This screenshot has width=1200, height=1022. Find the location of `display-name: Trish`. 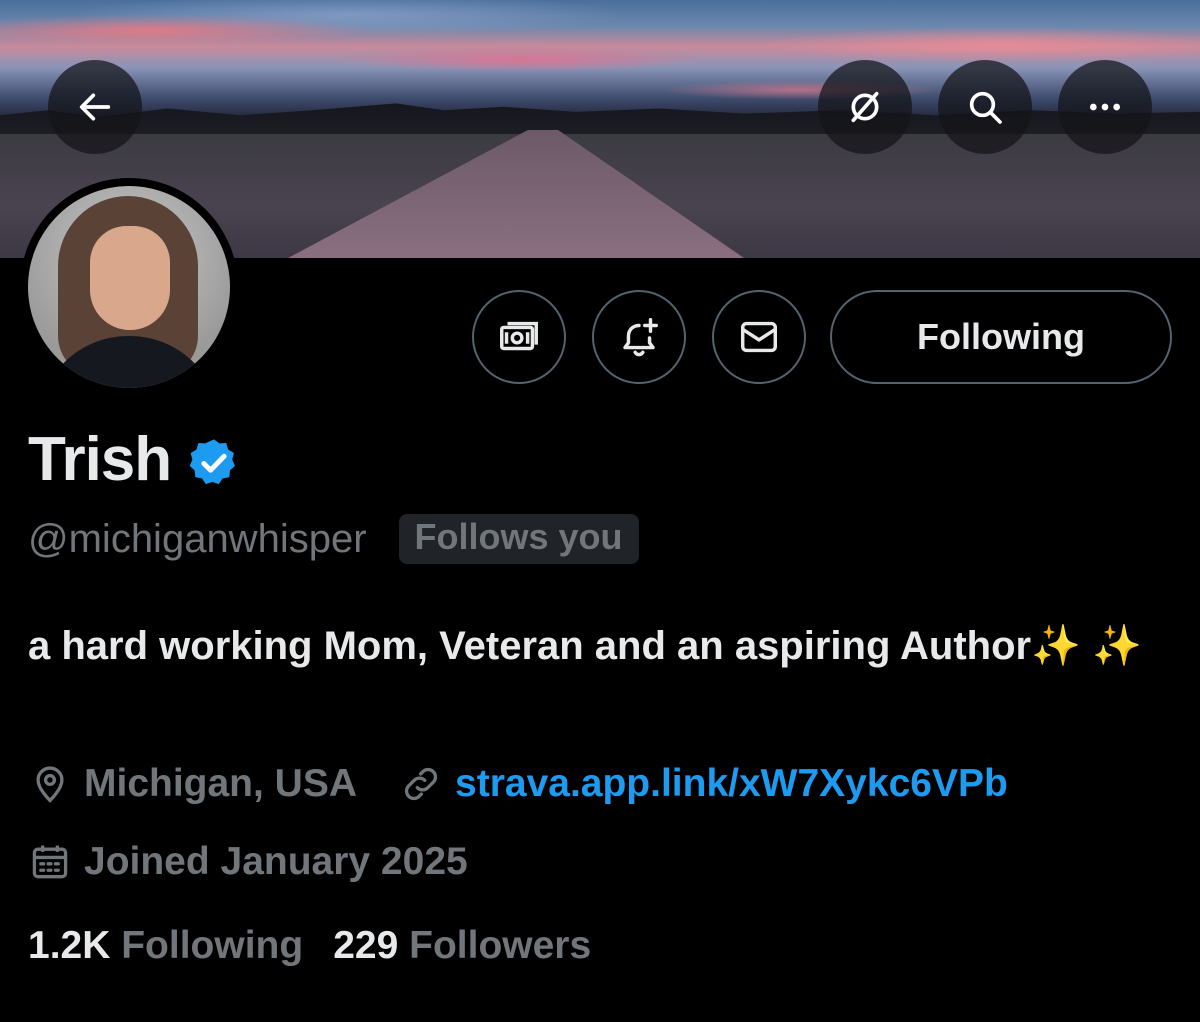

display-name: Trish is located at coordinates (100, 459).